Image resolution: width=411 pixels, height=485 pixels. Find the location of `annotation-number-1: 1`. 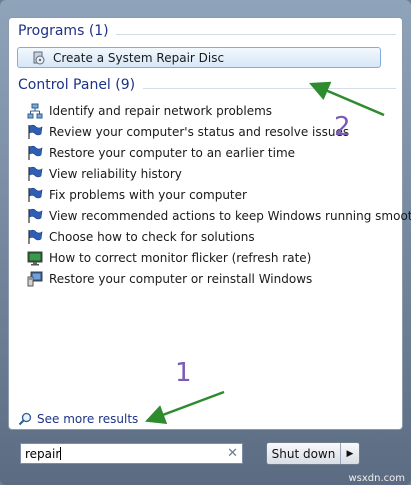

annotation-number-1: 1 is located at coordinates (183, 373).